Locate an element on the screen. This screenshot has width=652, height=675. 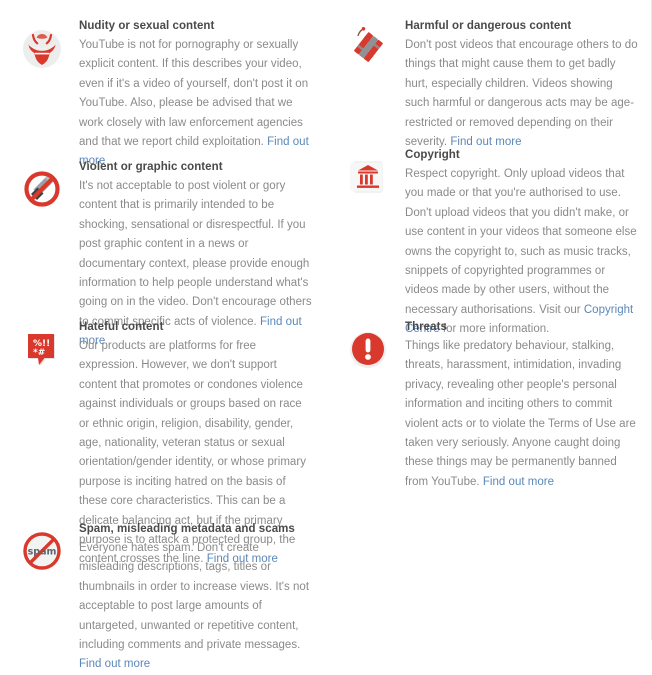
speech-bubble-censored-icon: %!! *# is located at coordinates (42, 349).